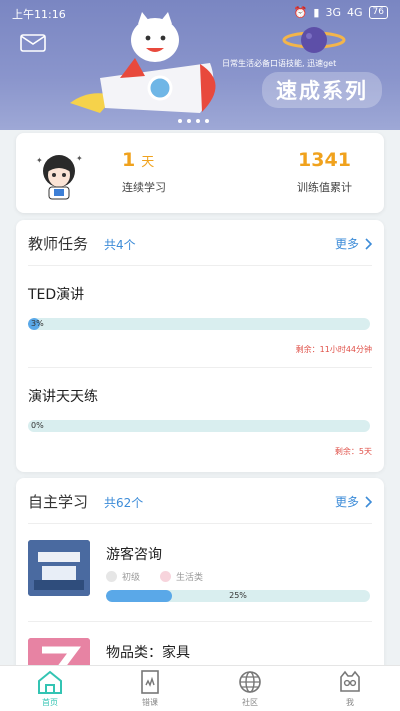 The image size is (400, 711). I want to click on lesson-name: 游客咨询, so click(134, 555).